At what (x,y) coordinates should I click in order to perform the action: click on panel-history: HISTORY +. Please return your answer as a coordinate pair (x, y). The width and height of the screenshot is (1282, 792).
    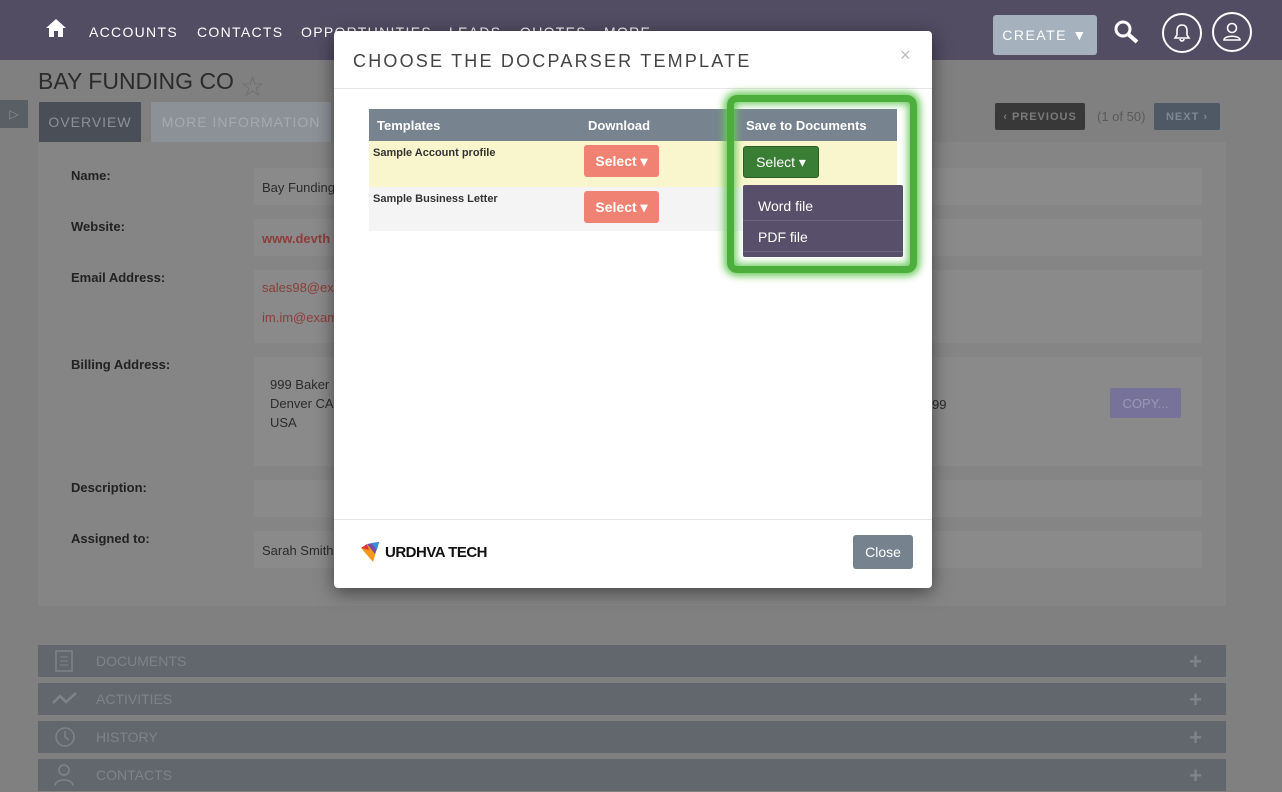
    Looking at the image, I should click on (632, 737).